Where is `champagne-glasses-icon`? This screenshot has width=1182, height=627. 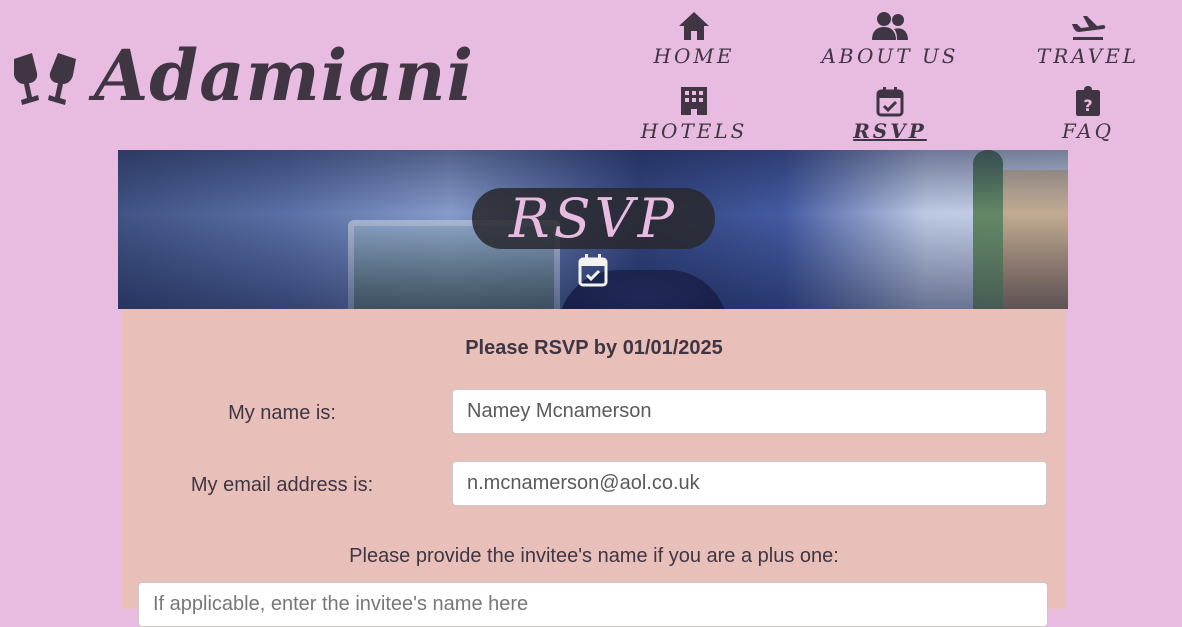 champagne-glasses-icon is located at coordinates (45, 79).